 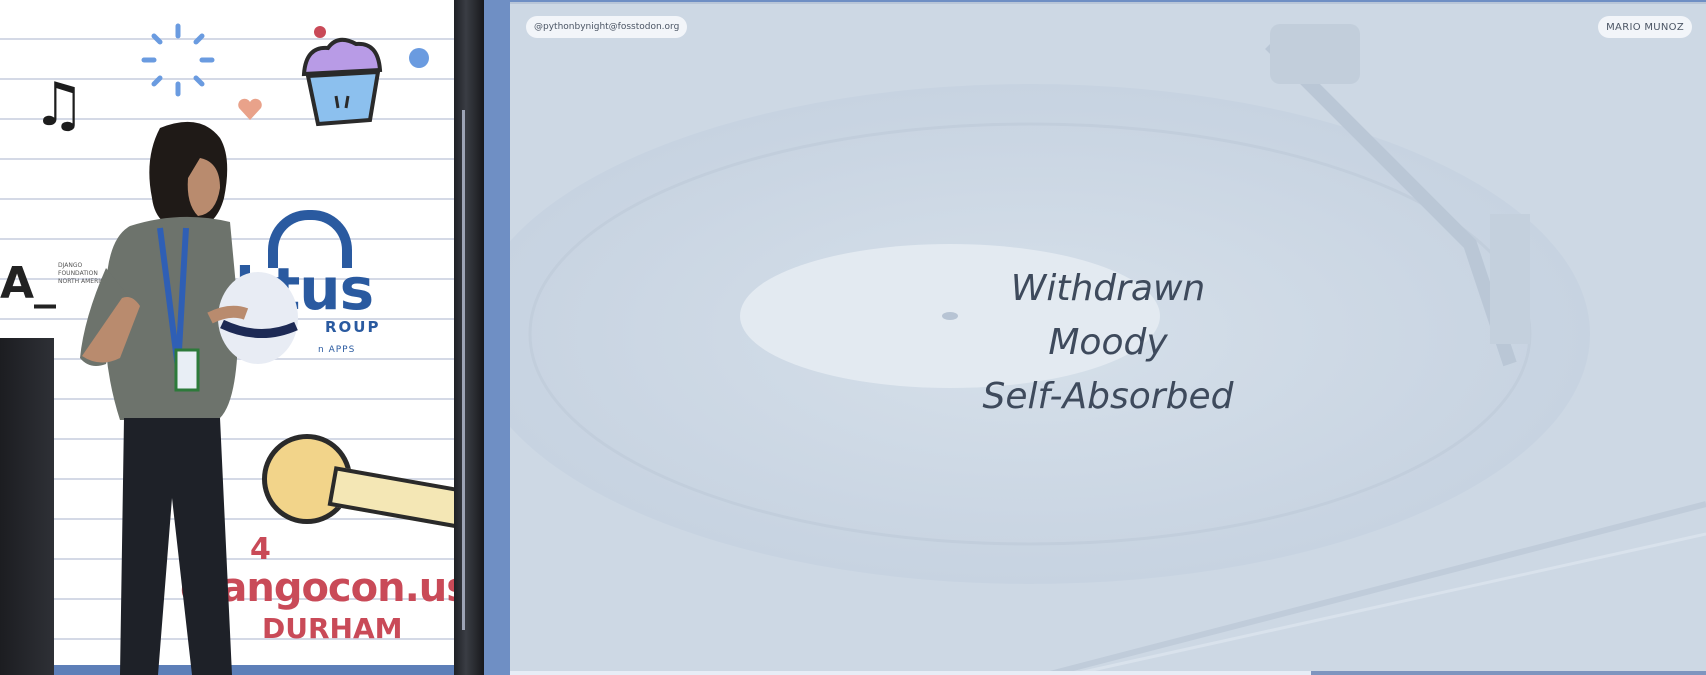 I want to click on backdrop-partial-letter: A_, so click(x=28, y=283).